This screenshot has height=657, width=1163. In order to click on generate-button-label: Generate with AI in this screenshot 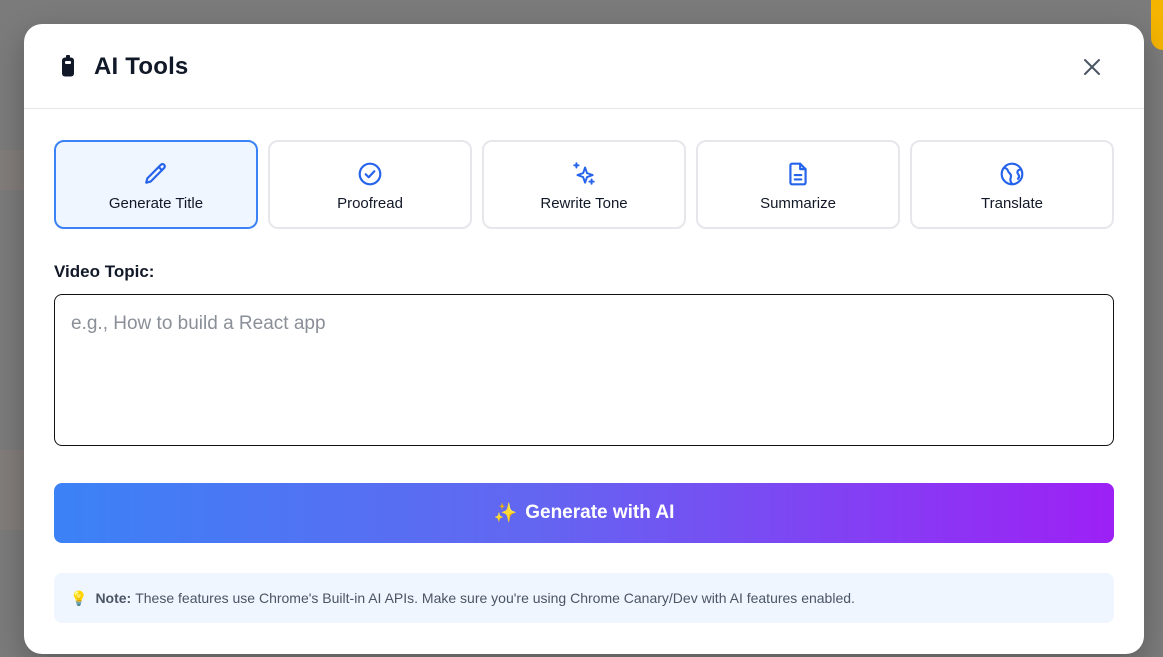, I will do `click(600, 512)`.